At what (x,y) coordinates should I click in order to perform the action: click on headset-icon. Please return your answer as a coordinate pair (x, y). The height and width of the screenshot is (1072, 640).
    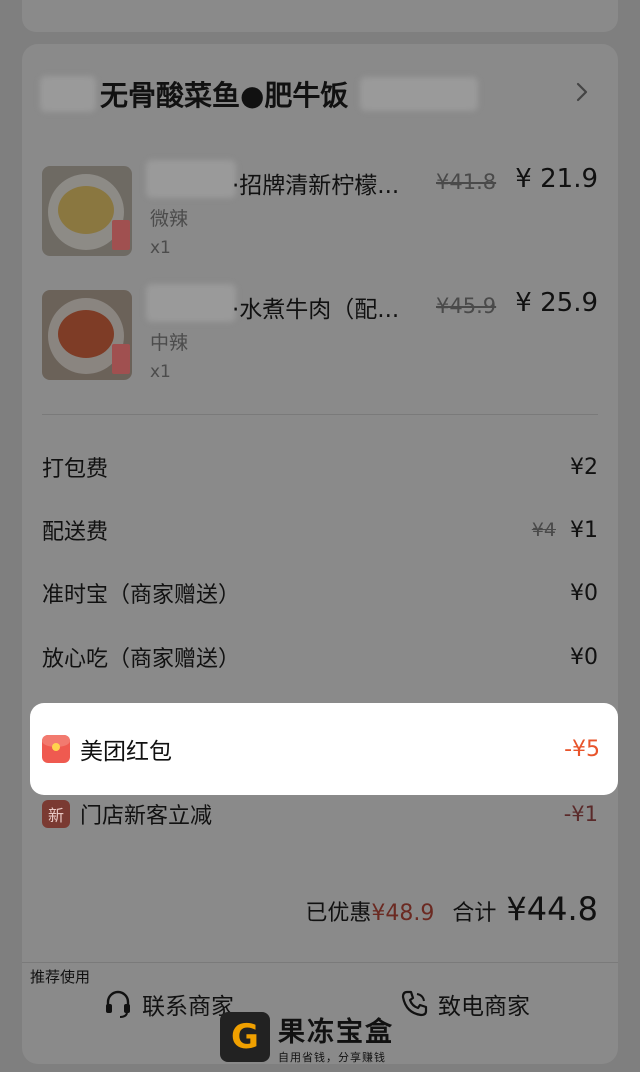
    Looking at the image, I should click on (118, 1004).